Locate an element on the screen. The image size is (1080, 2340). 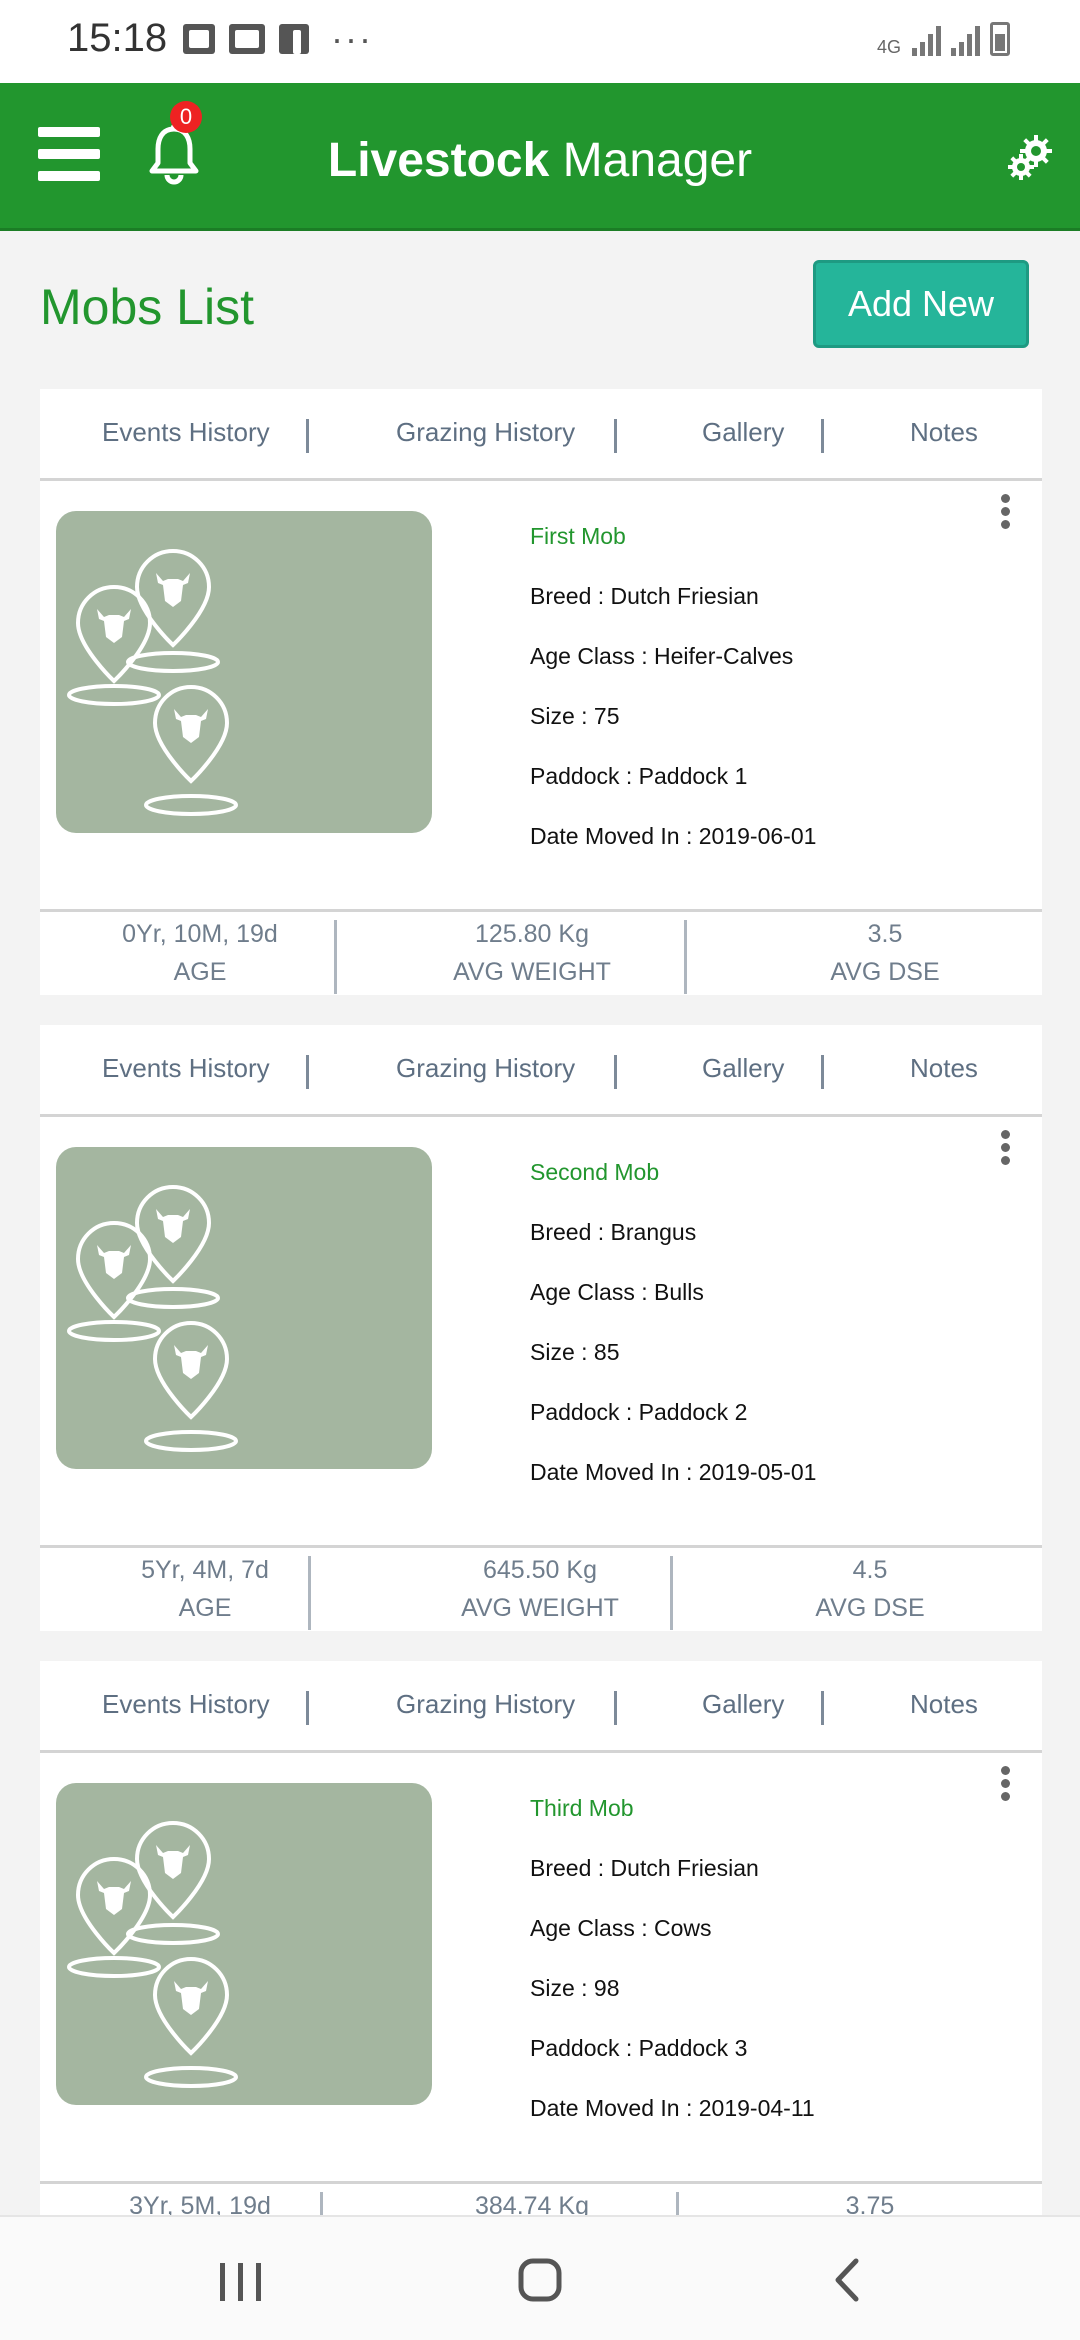
stat-avg-dse-value: 4.5 is located at coordinates (870, 1570).